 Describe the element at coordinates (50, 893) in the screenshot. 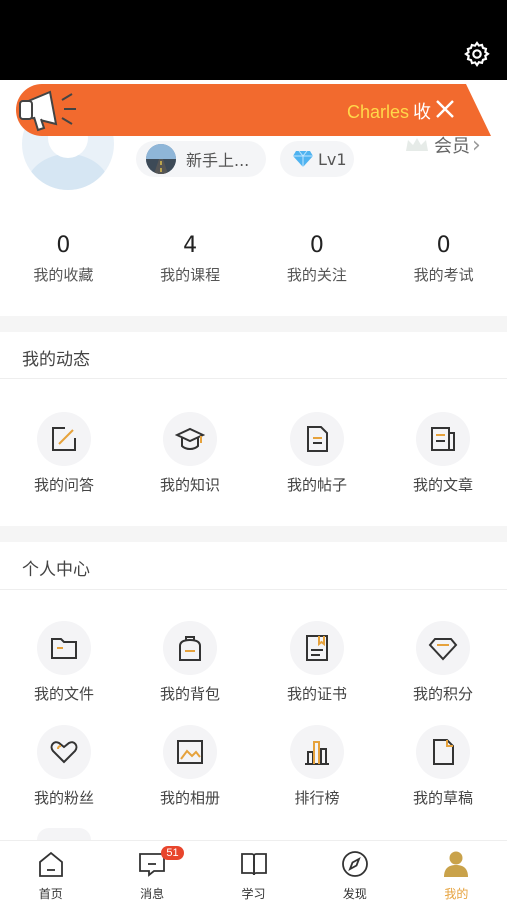

I see `tab-label: 首页` at that location.